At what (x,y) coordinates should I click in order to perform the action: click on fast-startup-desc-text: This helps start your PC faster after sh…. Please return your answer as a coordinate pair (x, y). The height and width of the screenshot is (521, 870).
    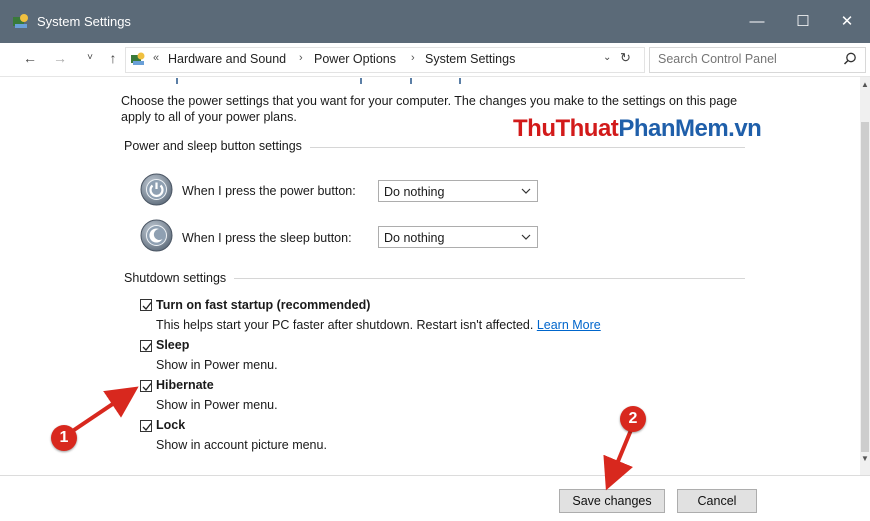
    Looking at the image, I should click on (346, 325).